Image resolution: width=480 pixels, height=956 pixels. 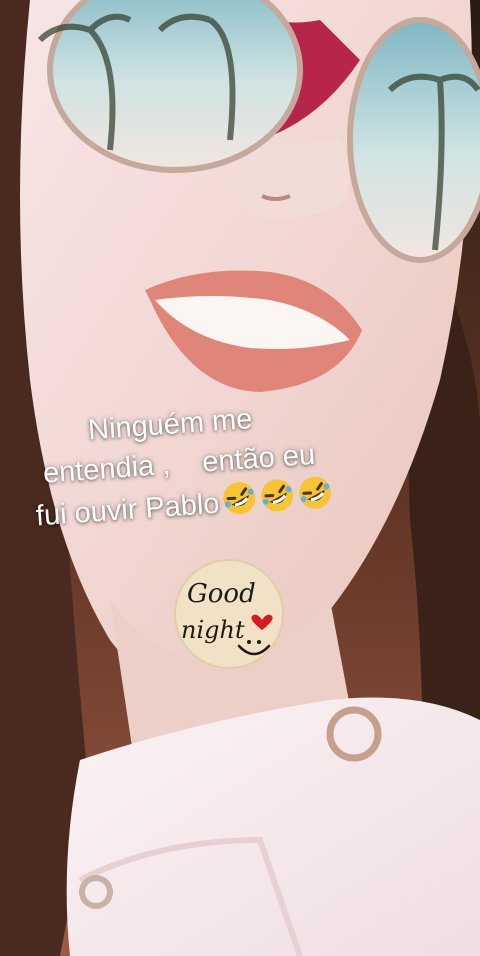 I want to click on sticker-background, so click(x=229, y=614).